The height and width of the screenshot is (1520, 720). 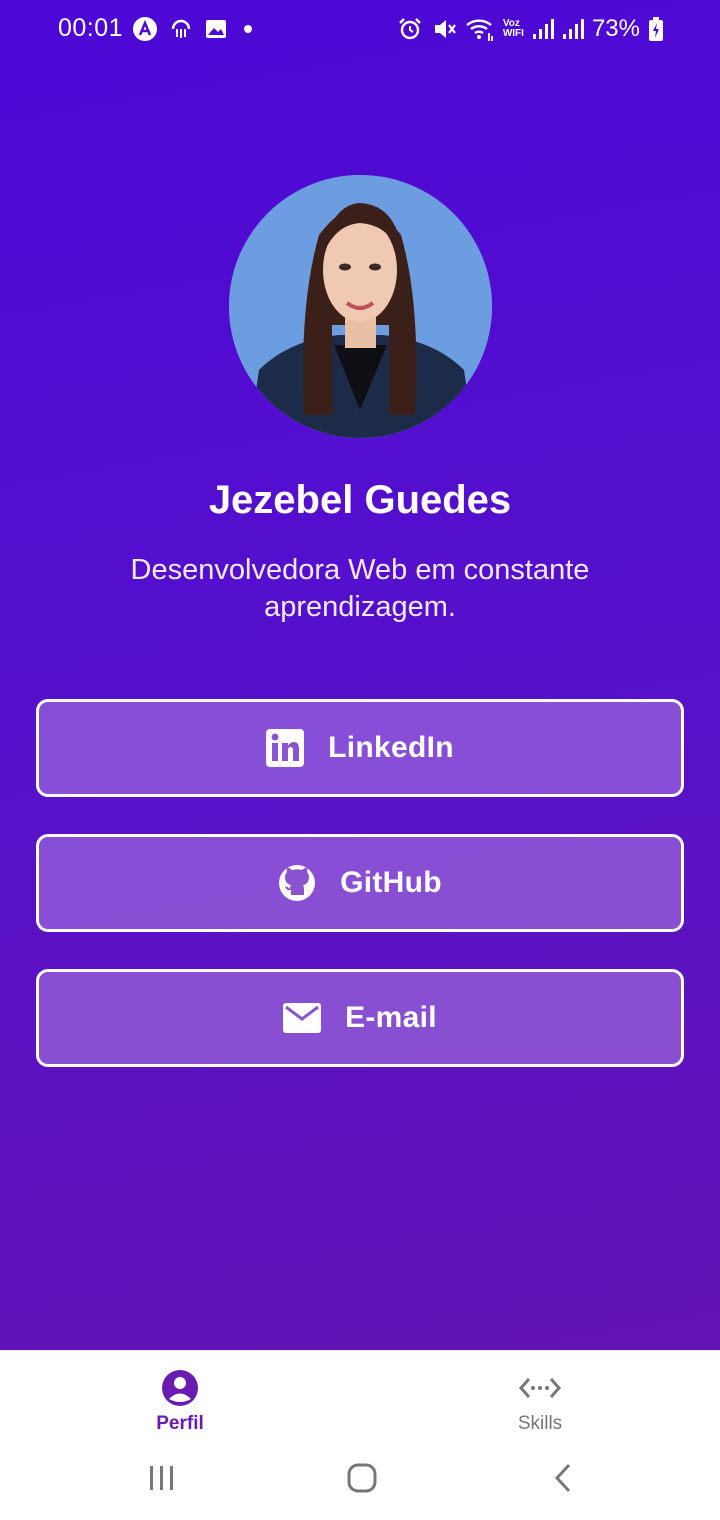 I want to click on email-button: E-mail, so click(x=360, y=1018).